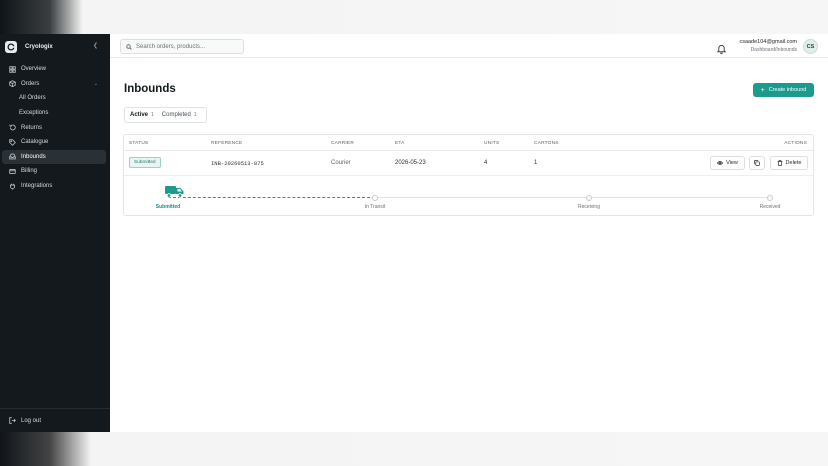  I want to click on sidebar-item-integrations: Integrations, so click(53, 186).